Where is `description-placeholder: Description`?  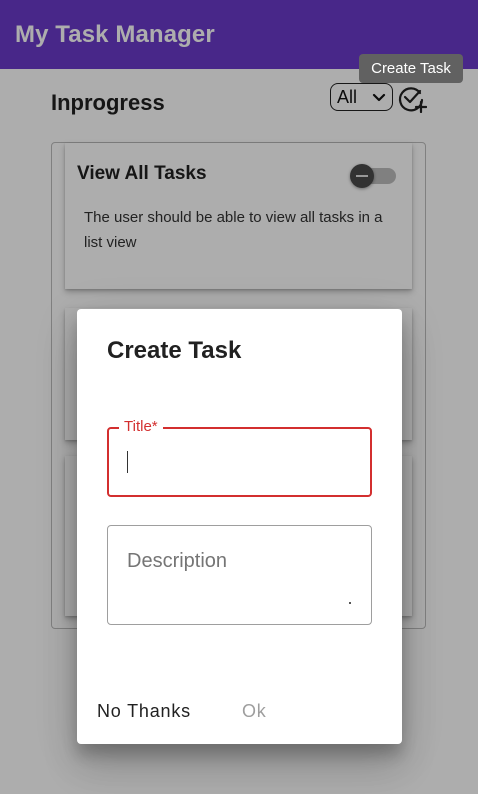 description-placeholder: Description is located at coordinates (177, 561).